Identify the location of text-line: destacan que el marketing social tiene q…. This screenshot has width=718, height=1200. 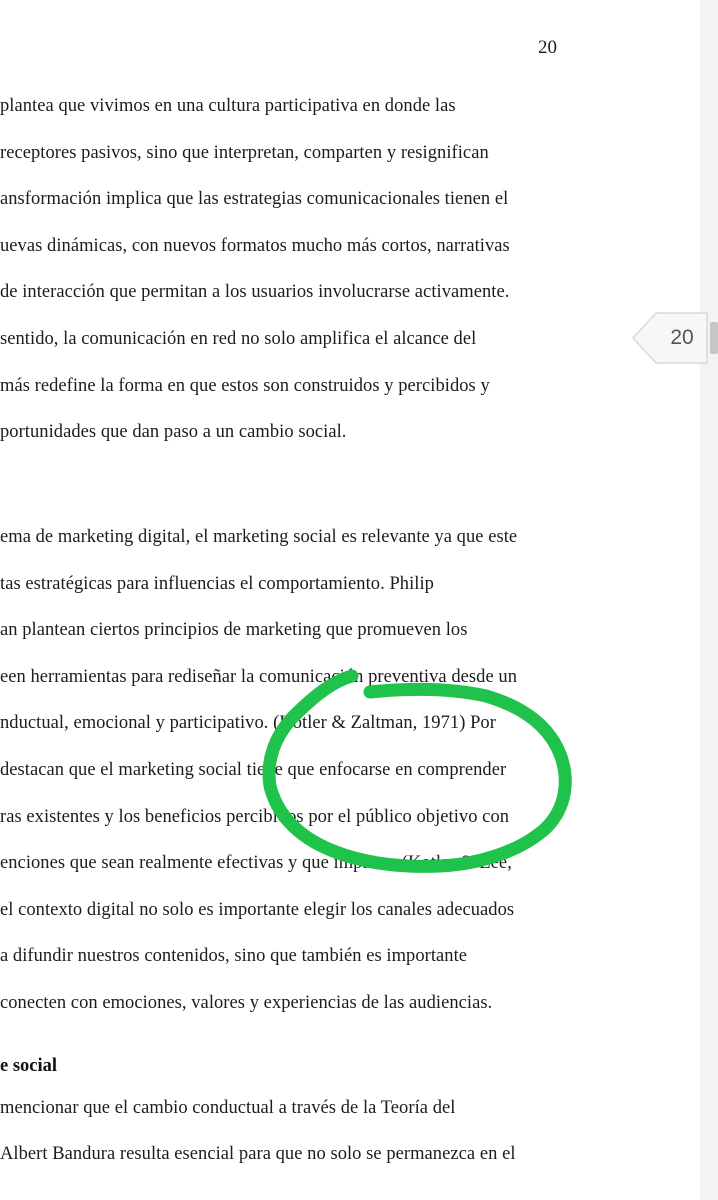
(253, 770).